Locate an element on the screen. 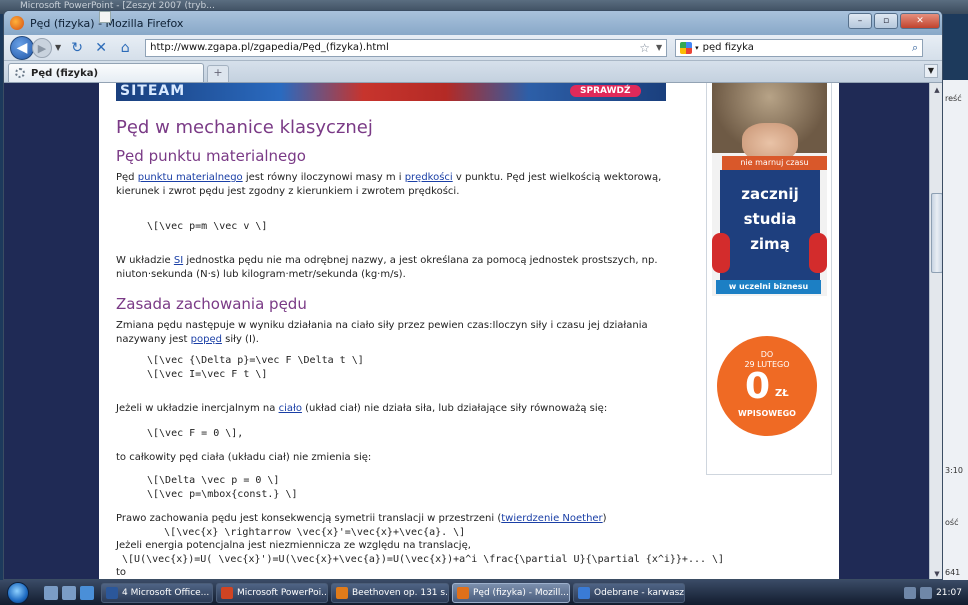 The height and width of the screenshot is (605, 968). scroll-up-icon: ▲ is located at coordinates (936, 90).